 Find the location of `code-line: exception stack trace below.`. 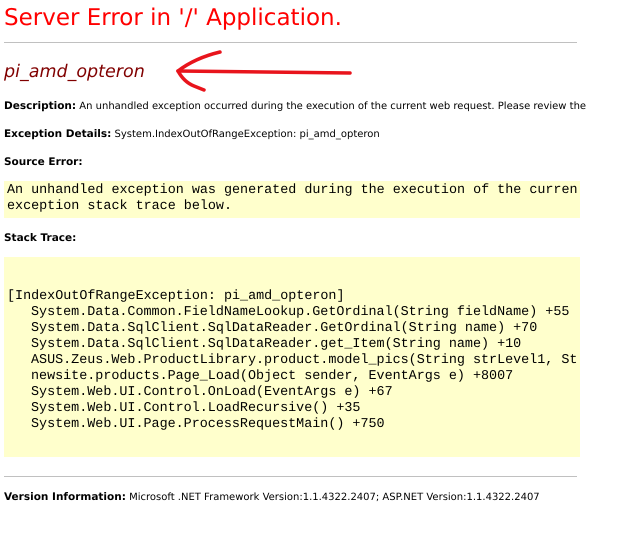

code-line: exception stack trace below. is located at coordinates (120, 207).